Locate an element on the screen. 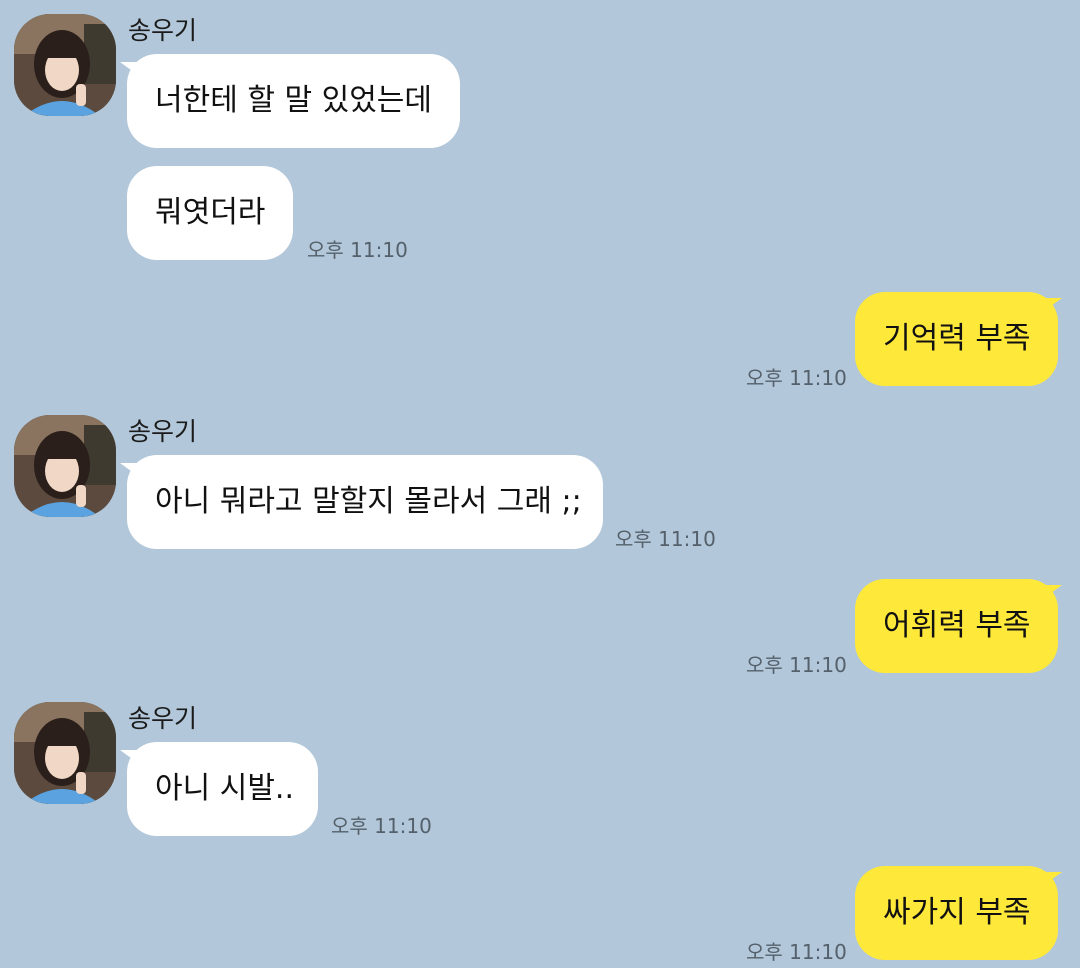  message-bubble: 아니 뭐라고 말할지 몰라서 그래 ;; is located at coordinates (365, 502).